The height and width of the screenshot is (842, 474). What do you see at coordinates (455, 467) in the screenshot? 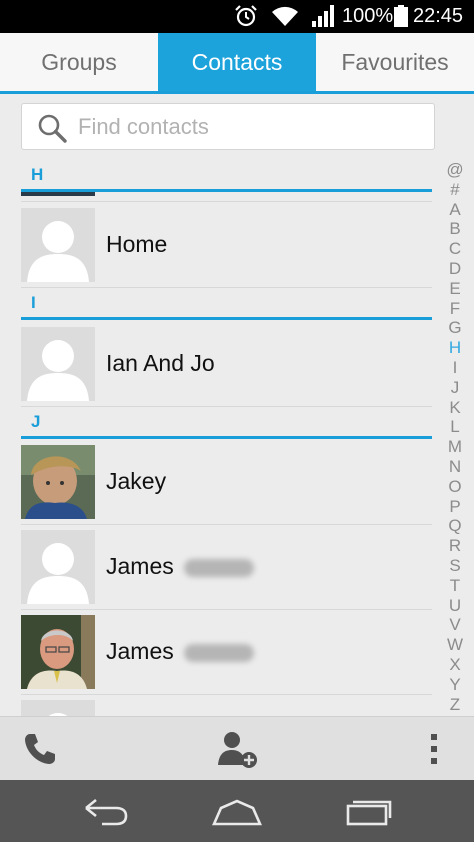
I see `index-letter: N` at bounding box center [455, 467].